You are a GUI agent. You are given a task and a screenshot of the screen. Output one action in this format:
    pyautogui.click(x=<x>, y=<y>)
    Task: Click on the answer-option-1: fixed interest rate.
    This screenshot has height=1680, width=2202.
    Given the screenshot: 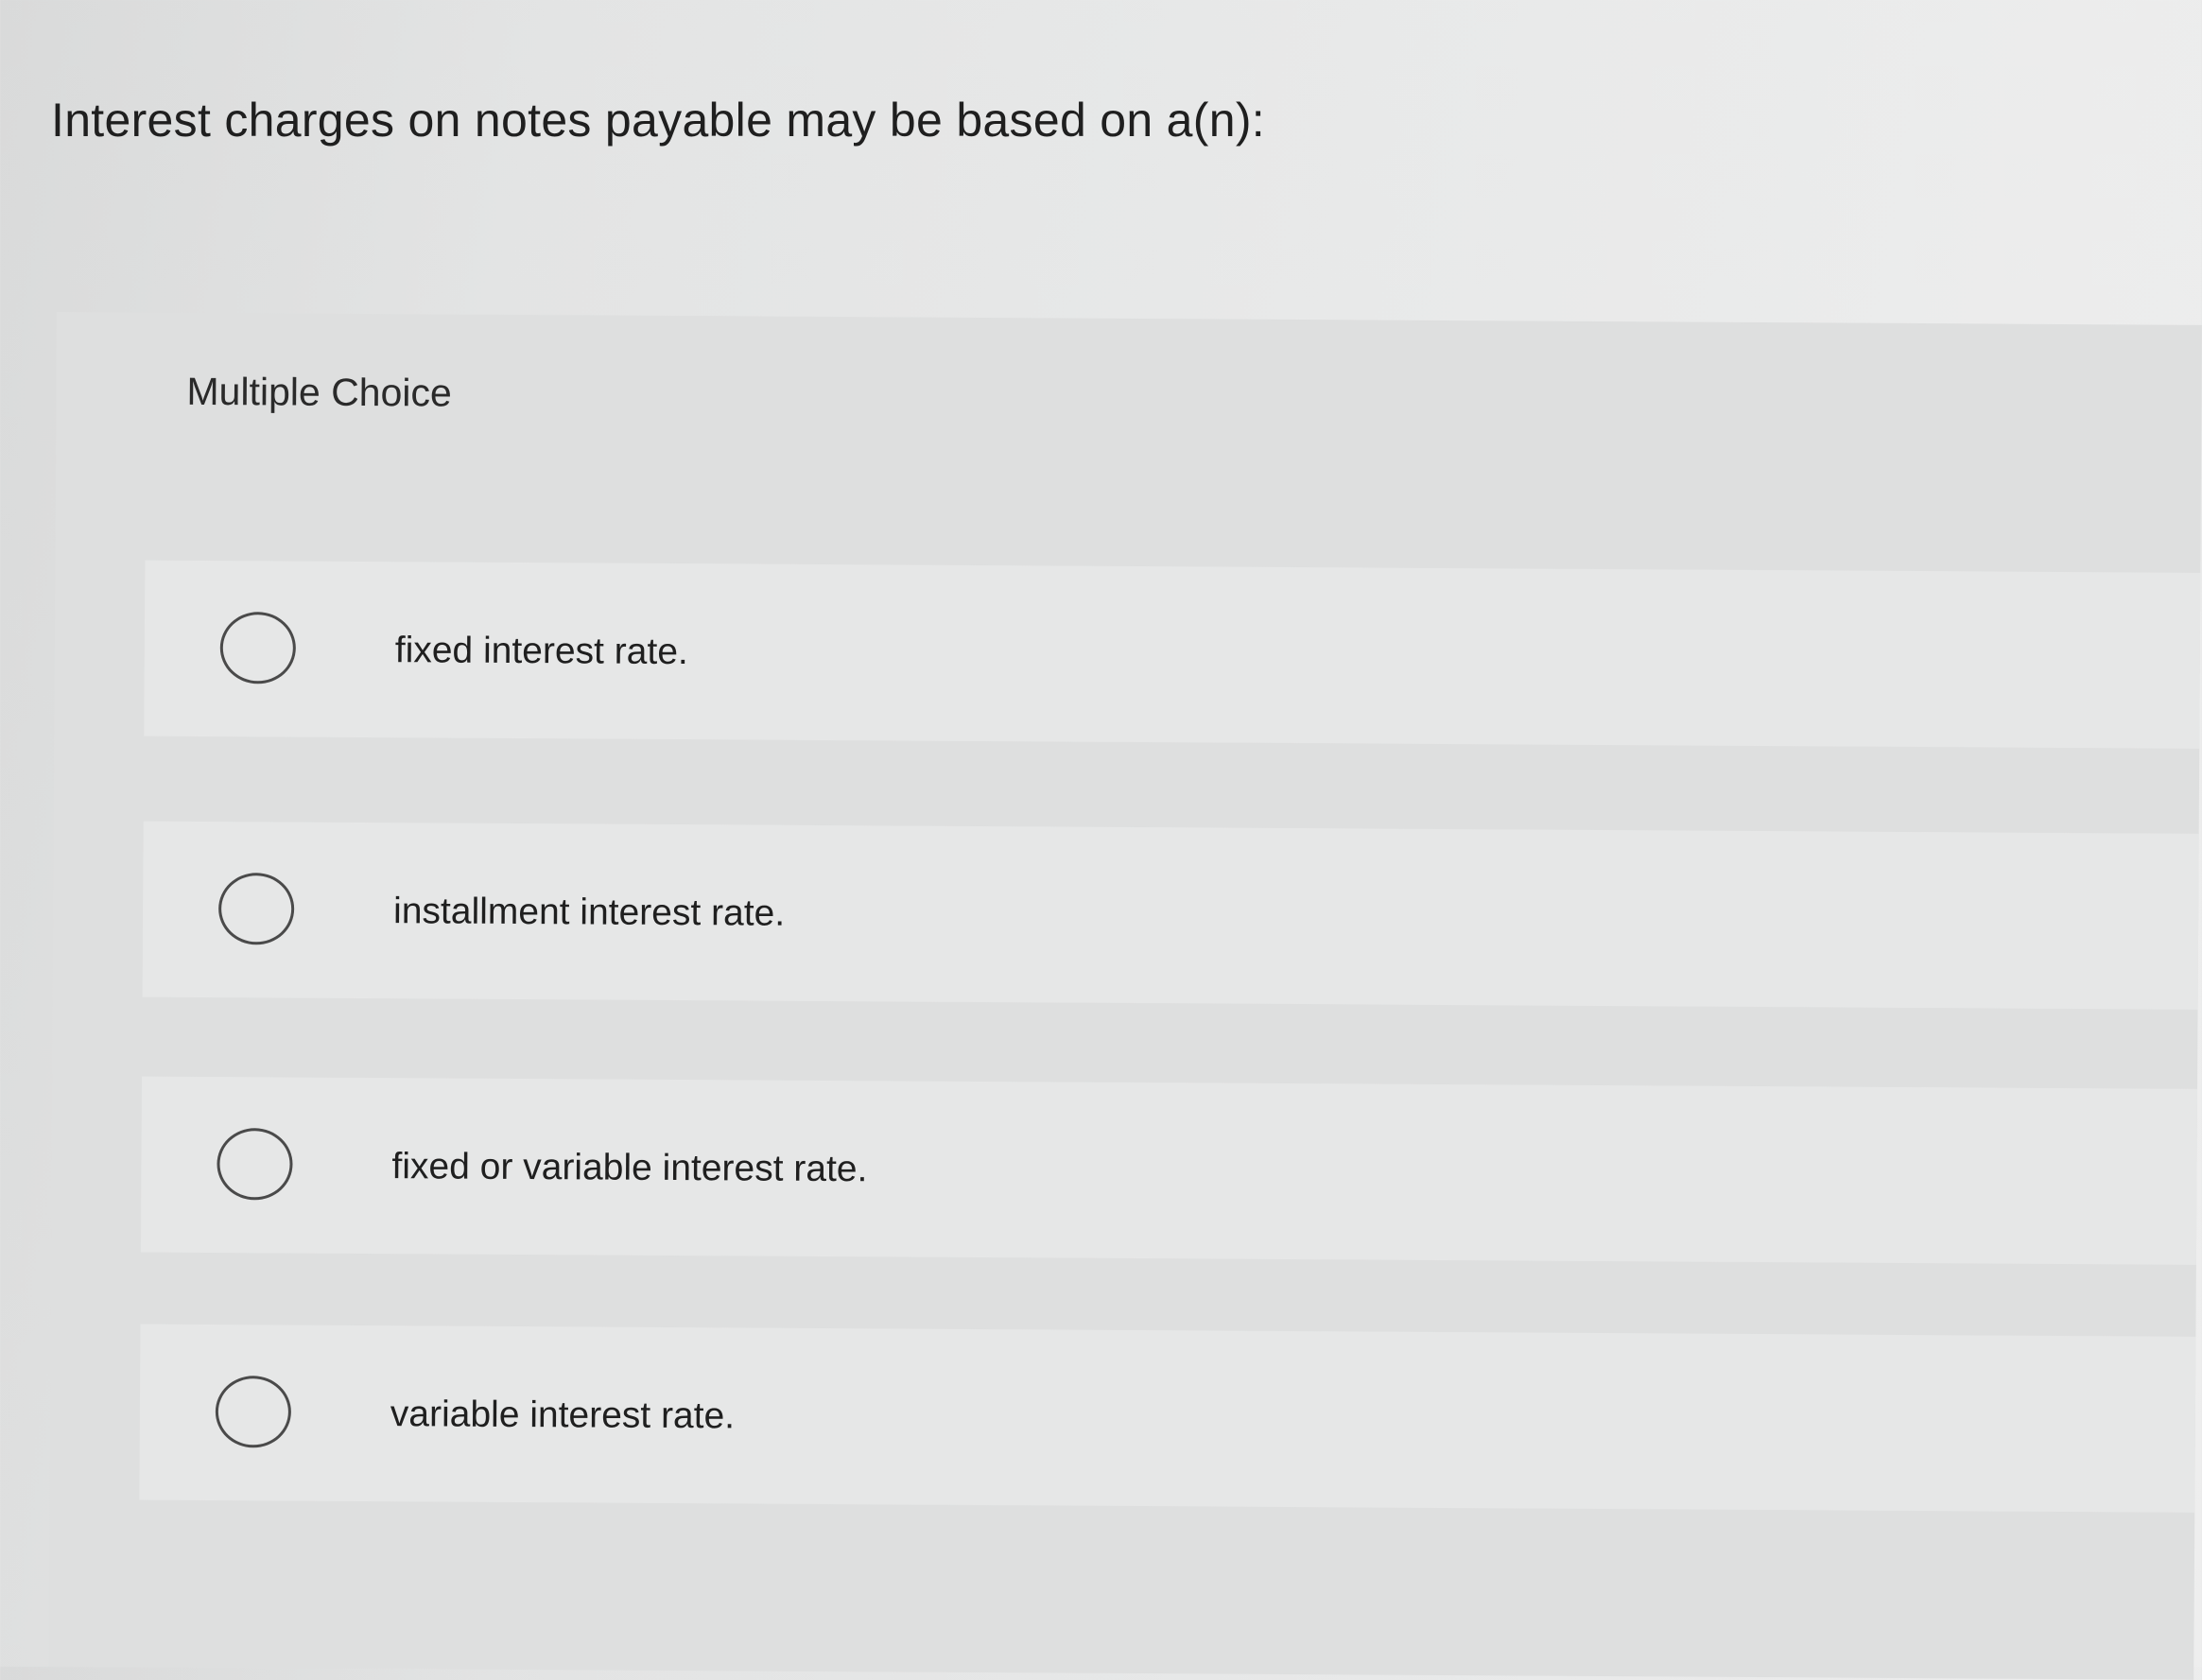 What is the action you would take?
    pyautogui.click(x=1172, y=654)
    